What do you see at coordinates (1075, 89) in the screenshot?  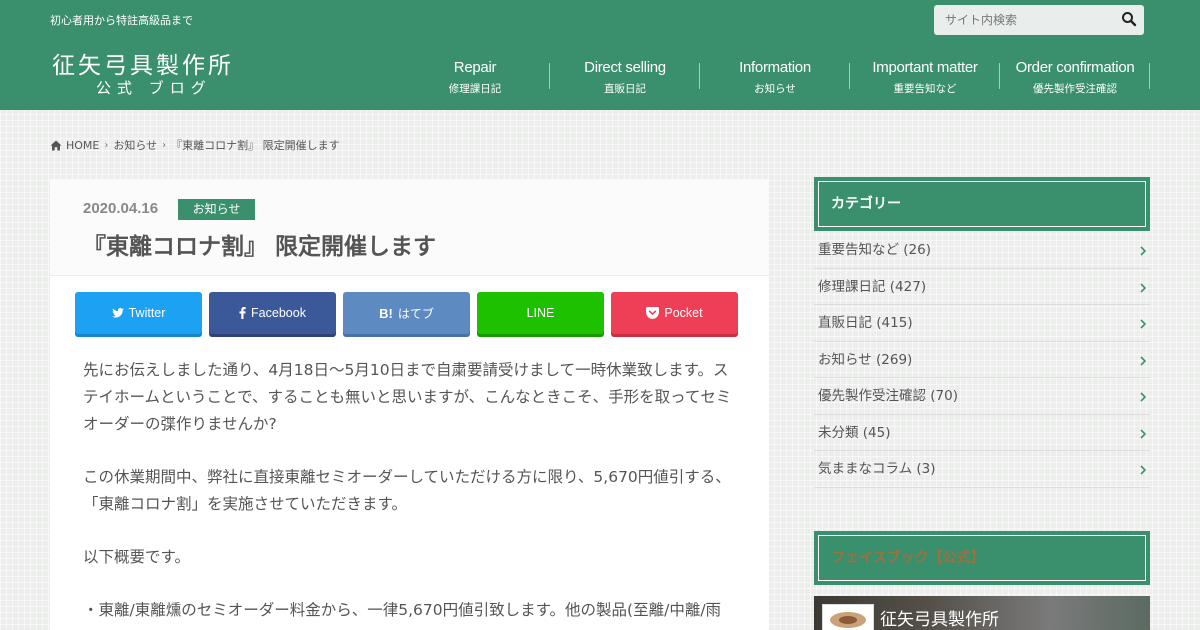 I see `nav-item-sublabel: 優先製作受注確認` at bounding box center [1075, 89].